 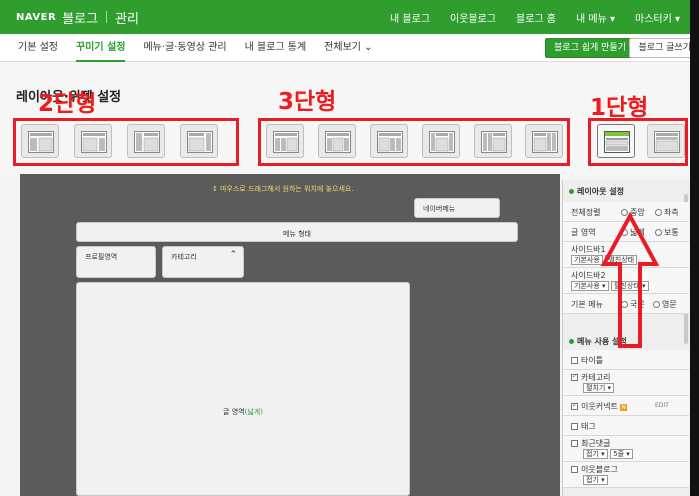 I want to click on profile-widget: 프로필영역, so click(x=116, y=262).